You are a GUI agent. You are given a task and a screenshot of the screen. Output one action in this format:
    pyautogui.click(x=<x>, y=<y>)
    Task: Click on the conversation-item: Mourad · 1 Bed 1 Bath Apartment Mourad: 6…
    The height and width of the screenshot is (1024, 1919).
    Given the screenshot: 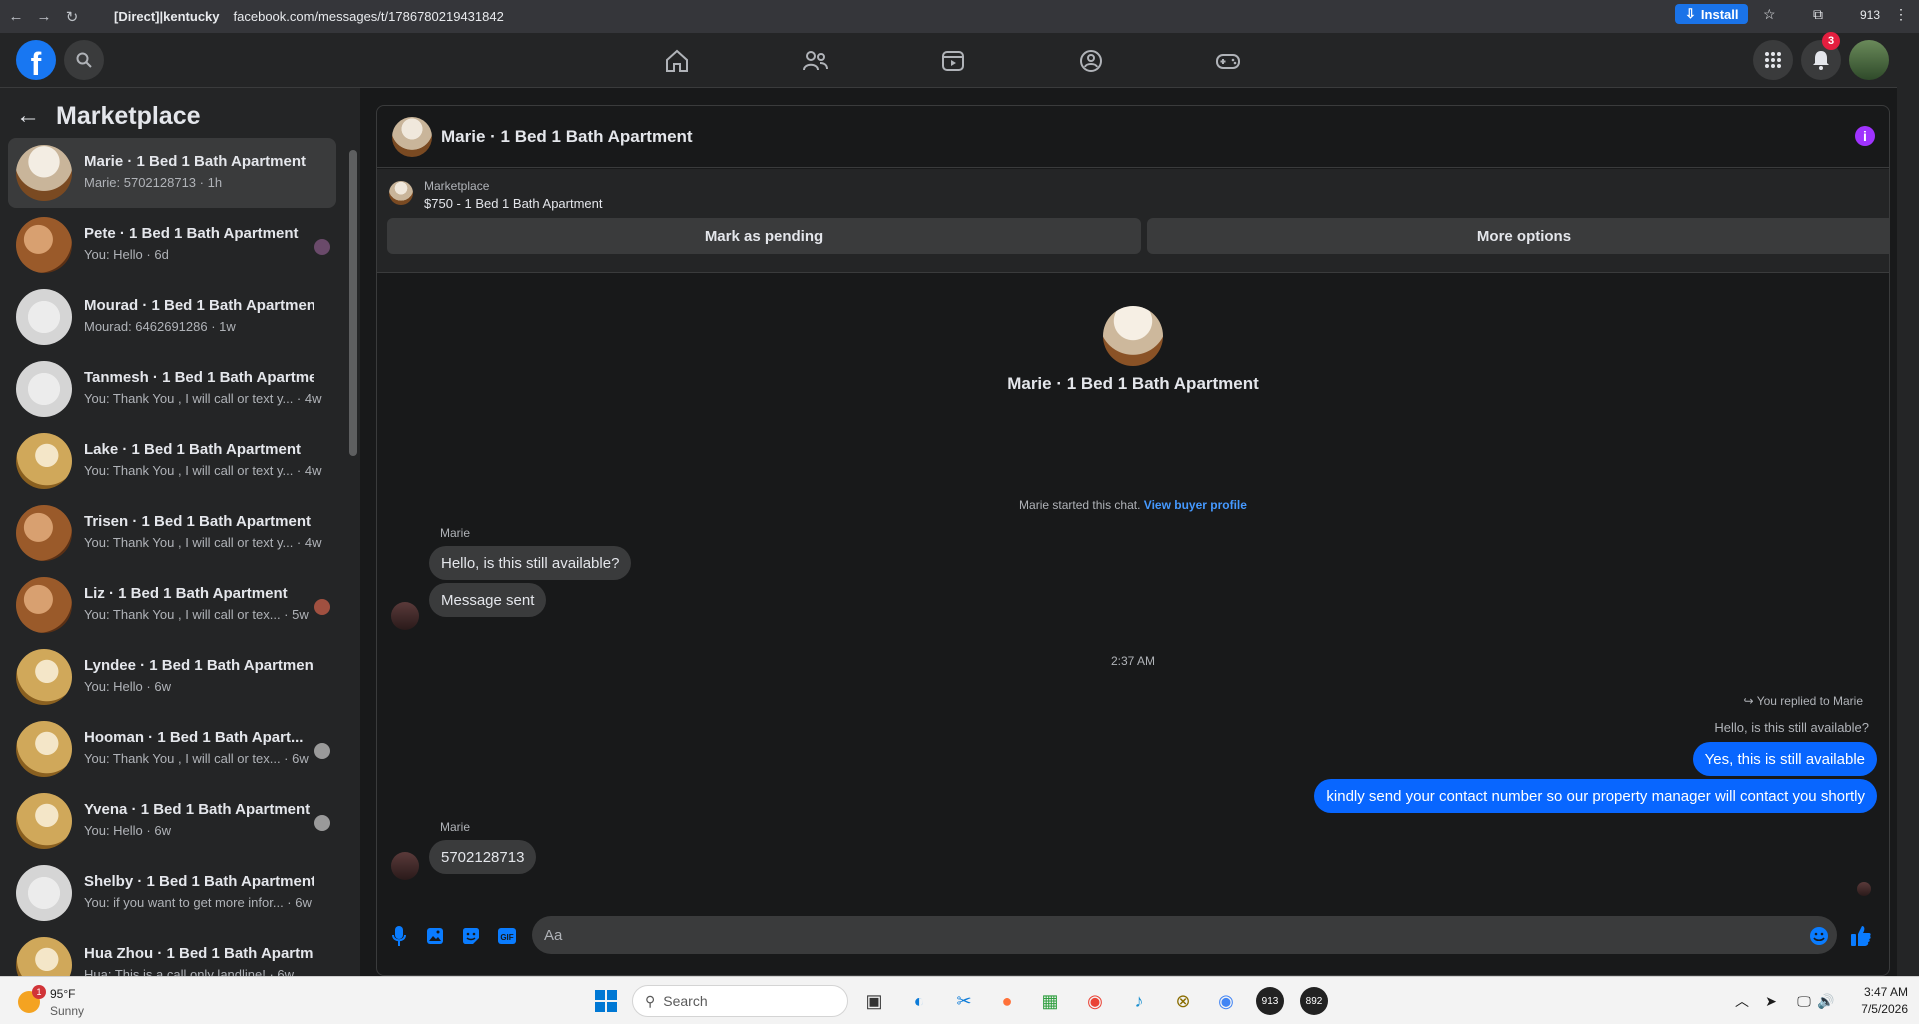 What is the action you would take?
    pyautogui.click(x=172, y=317)
    